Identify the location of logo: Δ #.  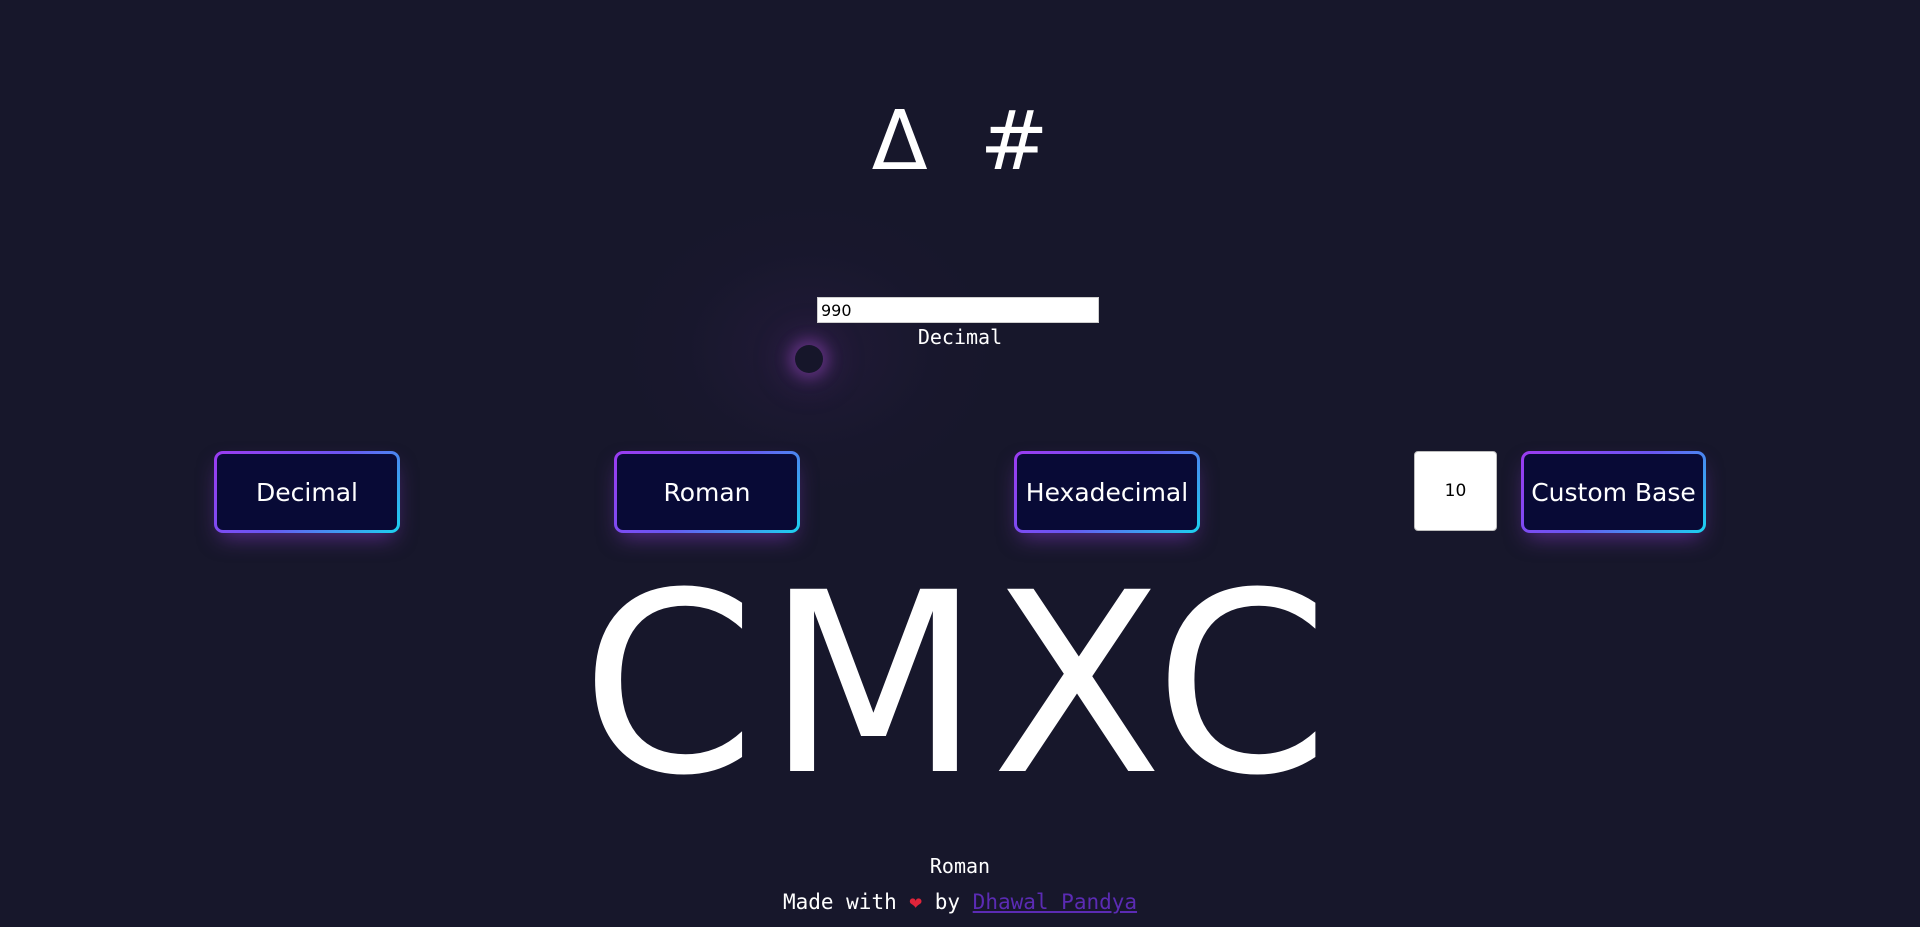
(960, 142).